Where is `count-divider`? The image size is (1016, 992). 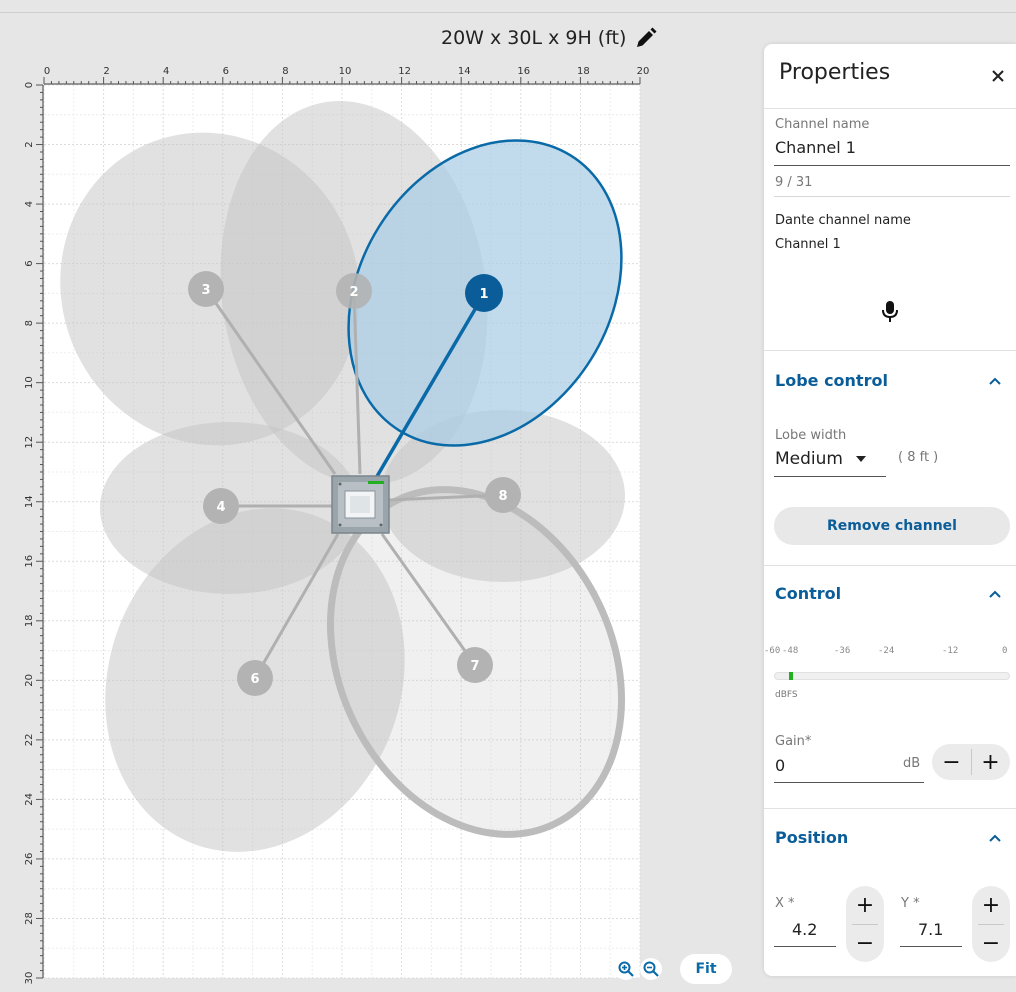 count-divider is located at coordinates (892, 196).